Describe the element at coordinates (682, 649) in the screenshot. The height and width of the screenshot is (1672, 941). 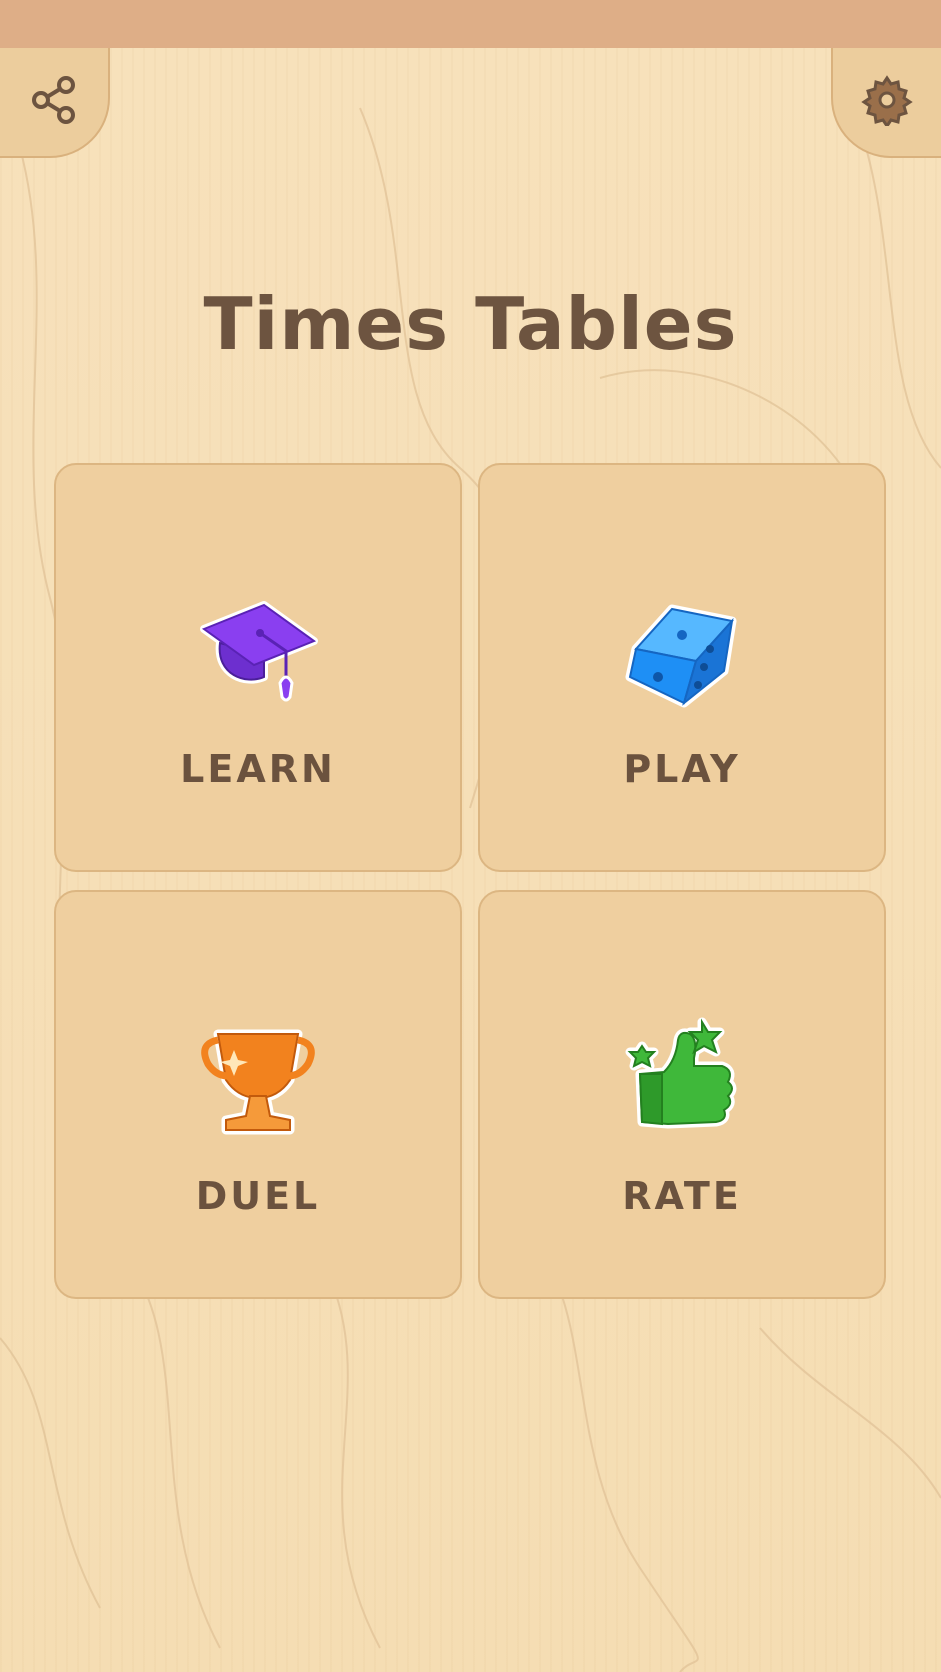
I see `dice-icon` at that location.